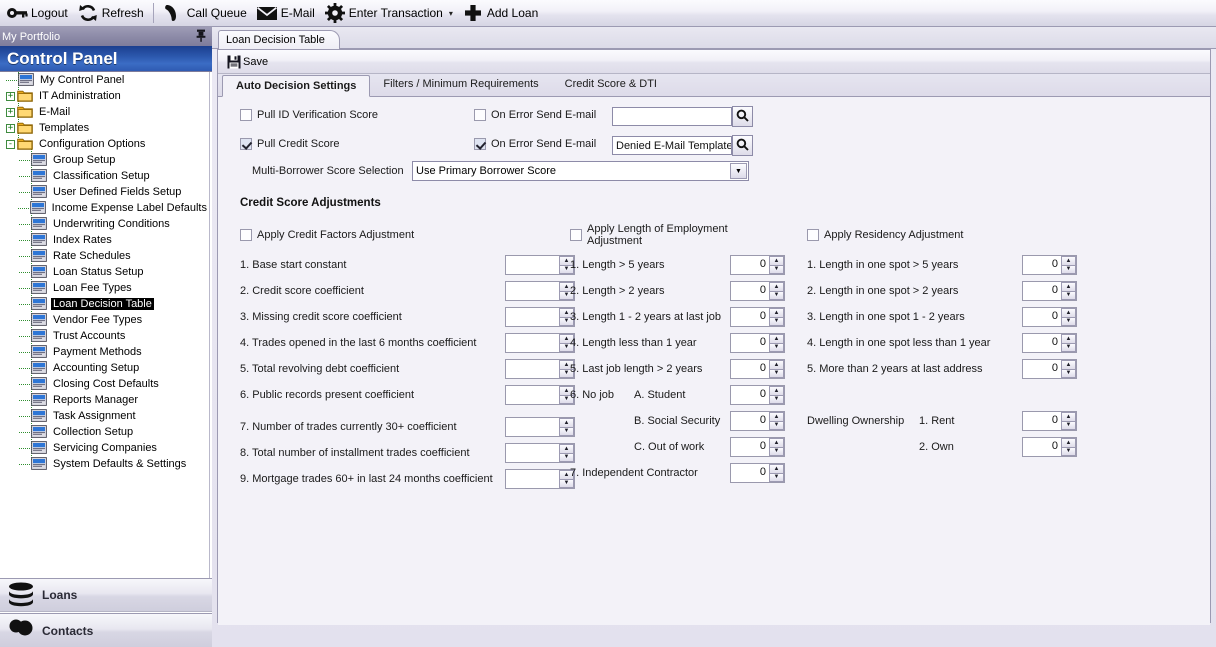 The image size is (1216, 647). Describe the element at coordinates (1049, 317) in the screenshot. I see `residency-spinner-3: 0 ▲ ▼` at that location.